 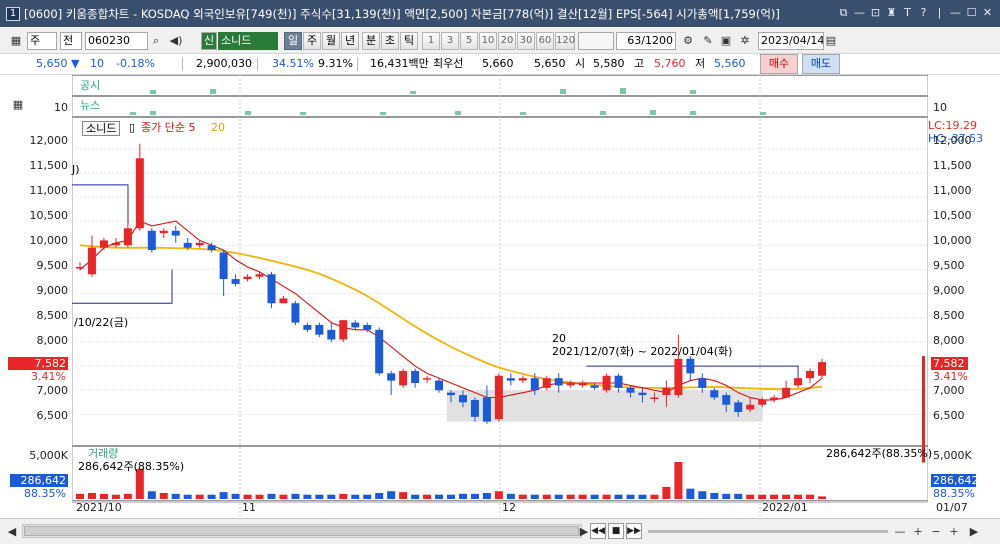 What do you see at coordinates (16, 41) in the screenshot?
I see `grid-icon: ▦` at bounding box center [16, 41].